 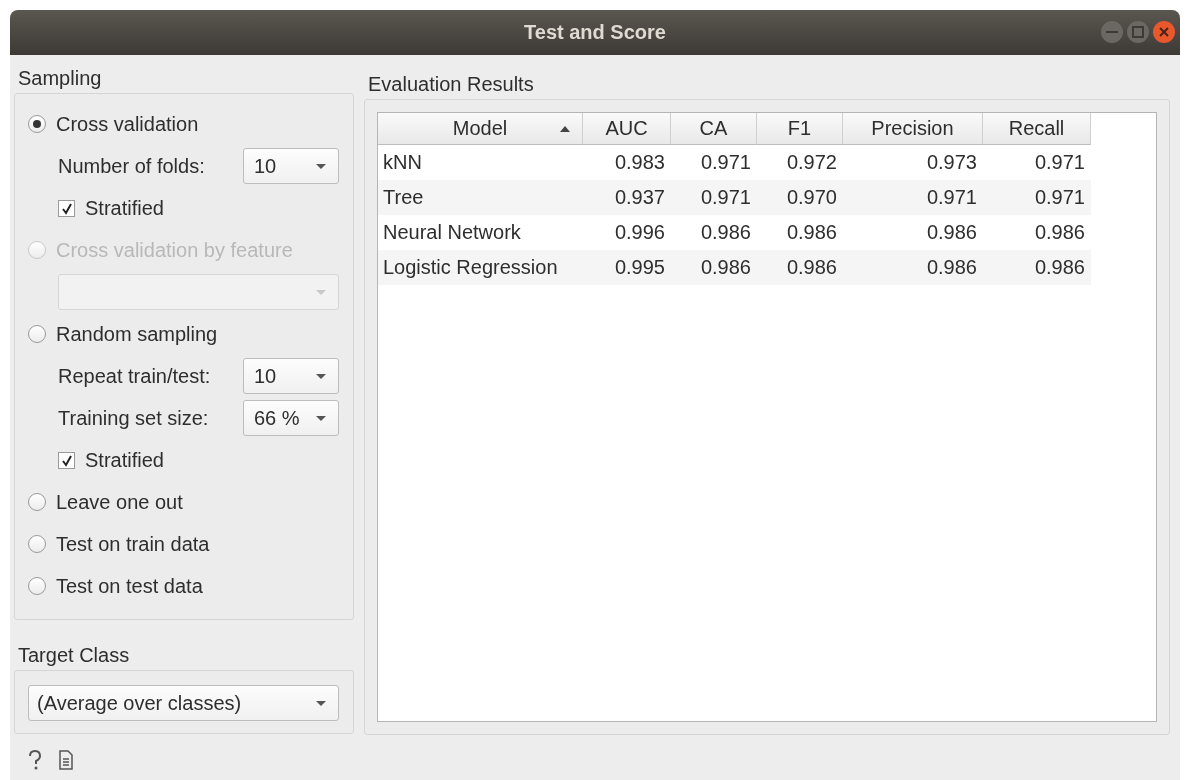 I want to click on group-title: Sampling, so click(x=60, y=78).